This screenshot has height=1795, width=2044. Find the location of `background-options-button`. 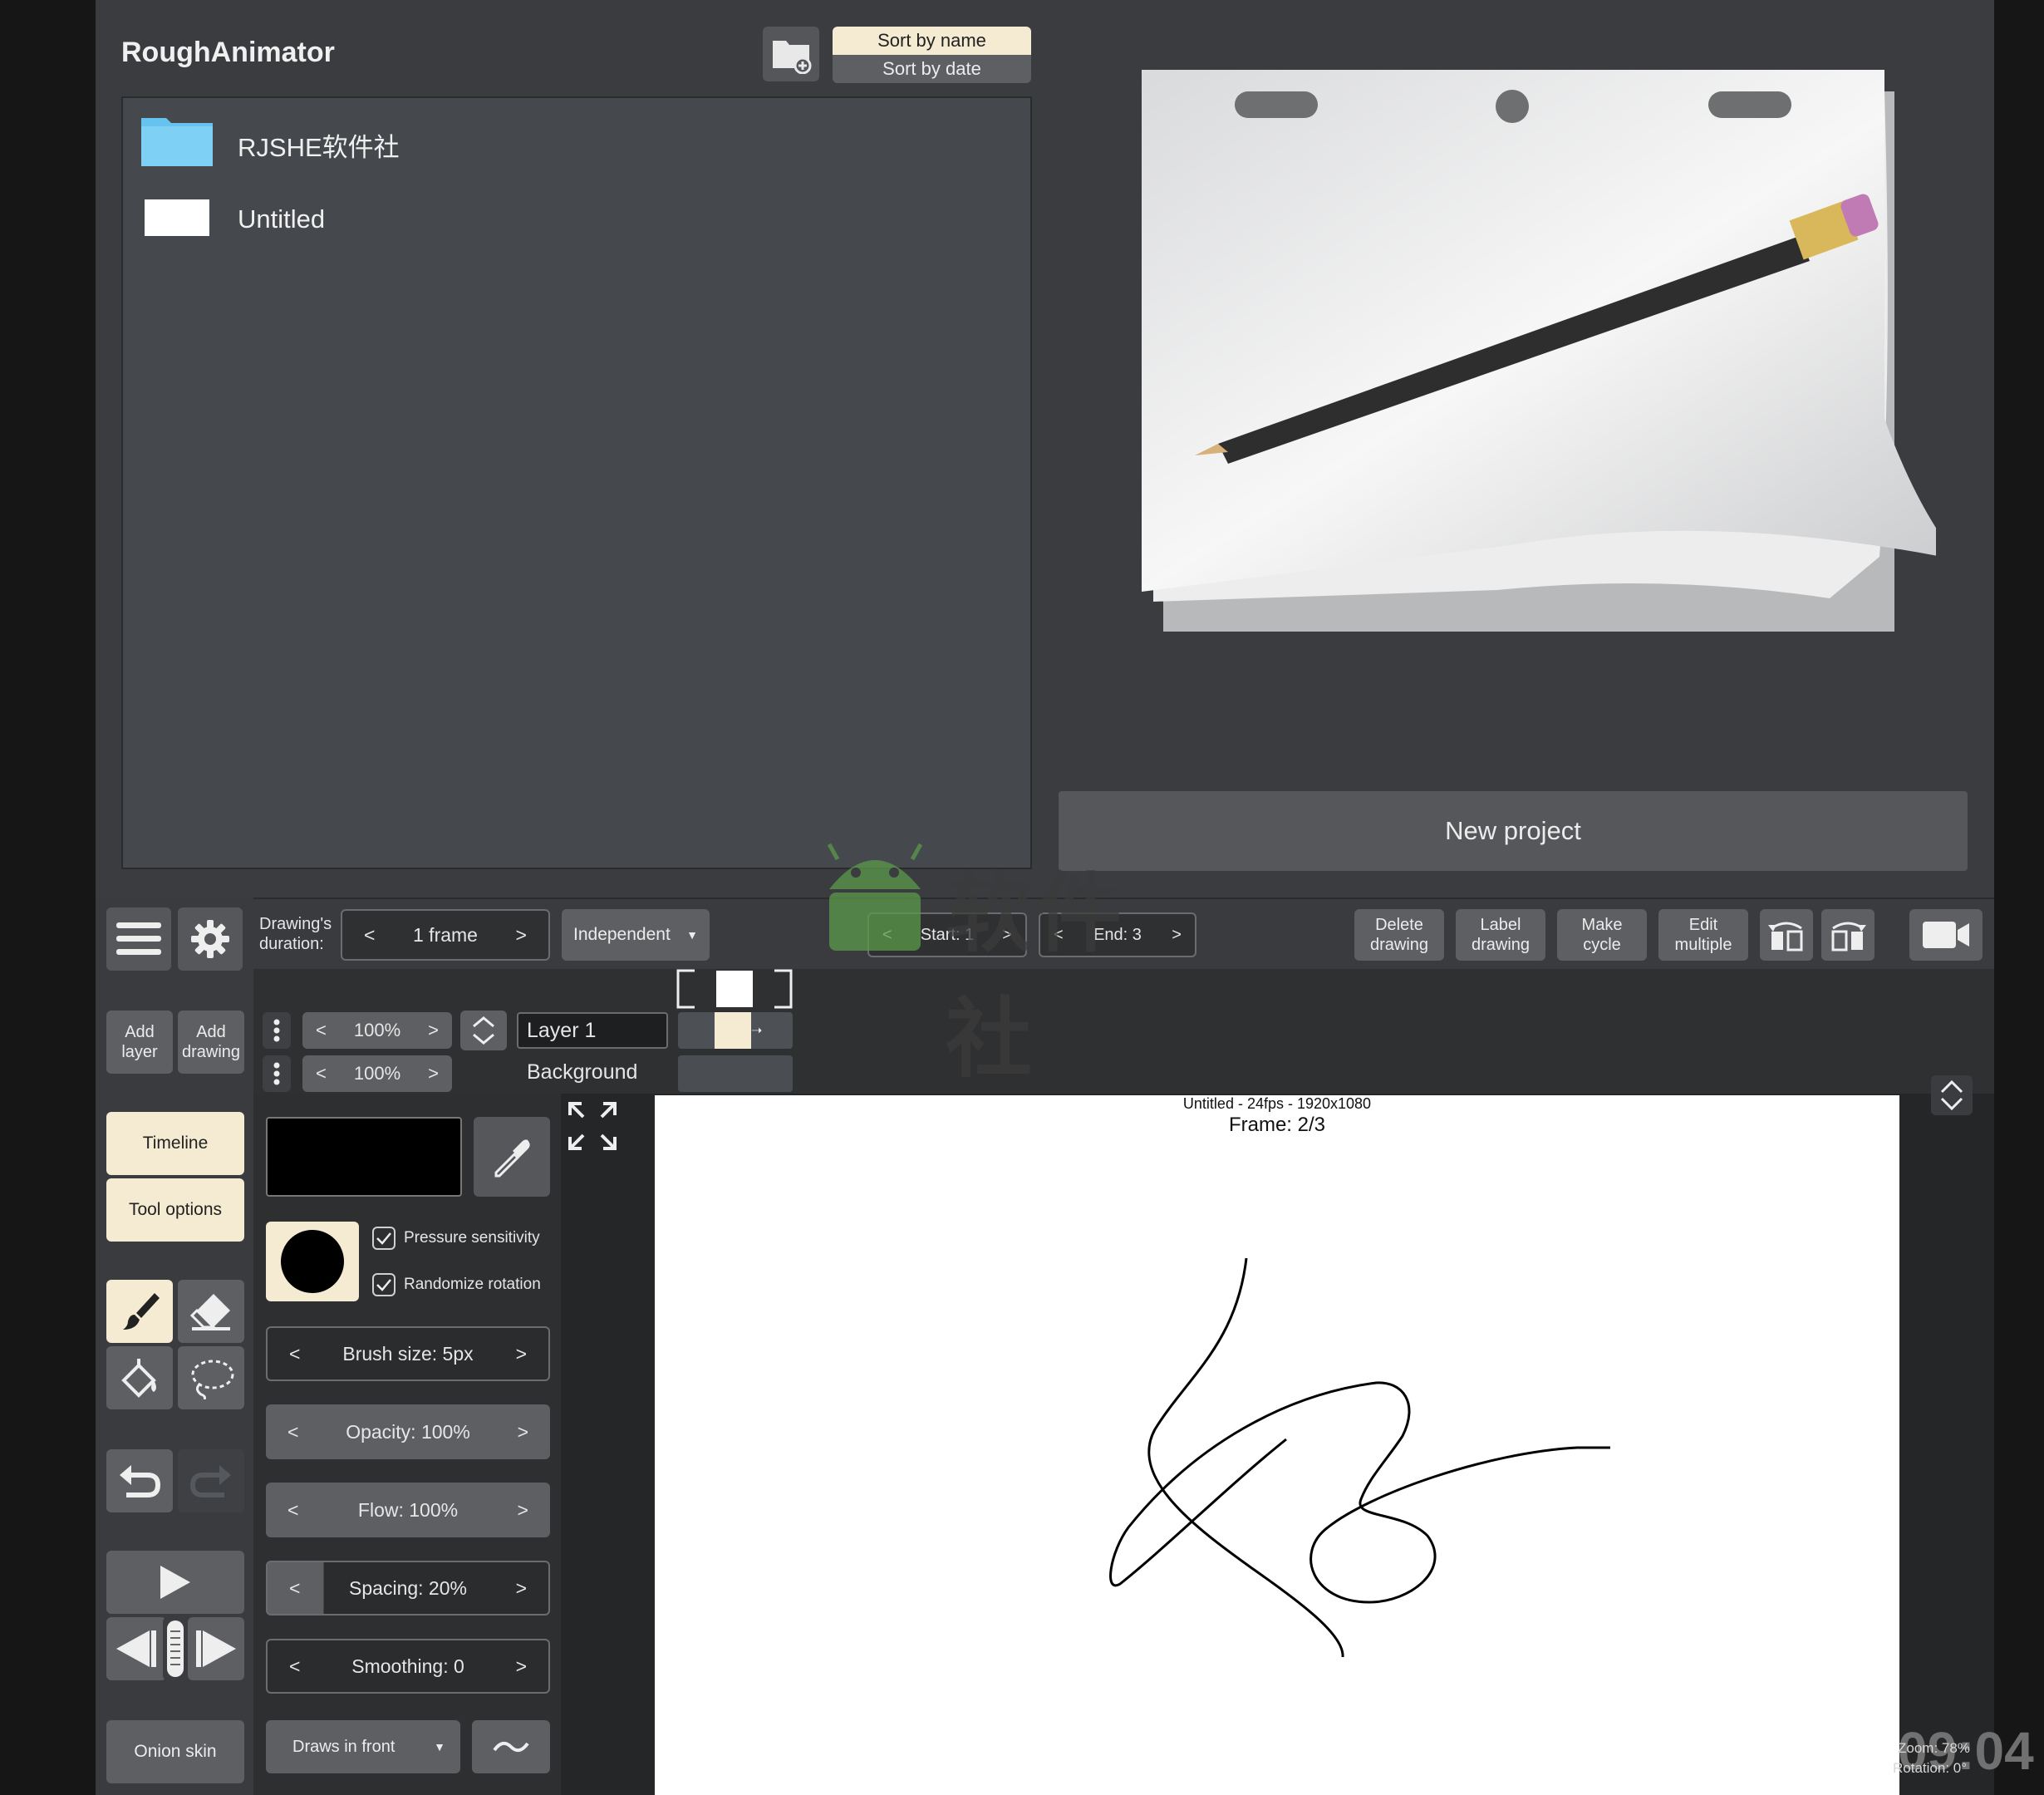

background-options-button is located at coordinates (277, 1073).